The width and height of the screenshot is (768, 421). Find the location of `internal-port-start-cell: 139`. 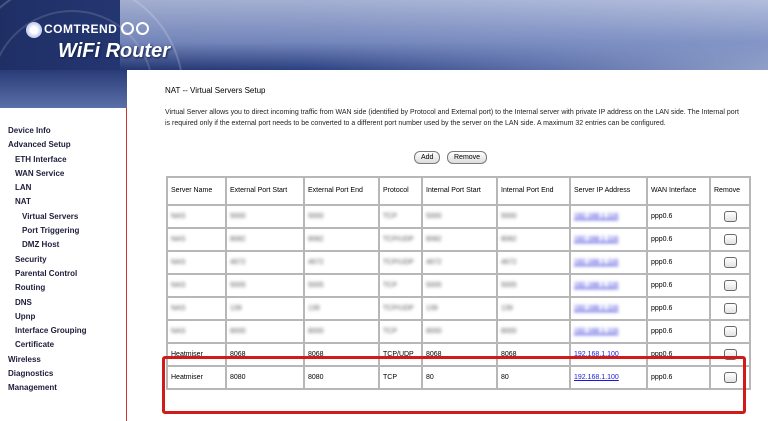

internal-port-start-cell: 139 is located at coordinates (459, 308).